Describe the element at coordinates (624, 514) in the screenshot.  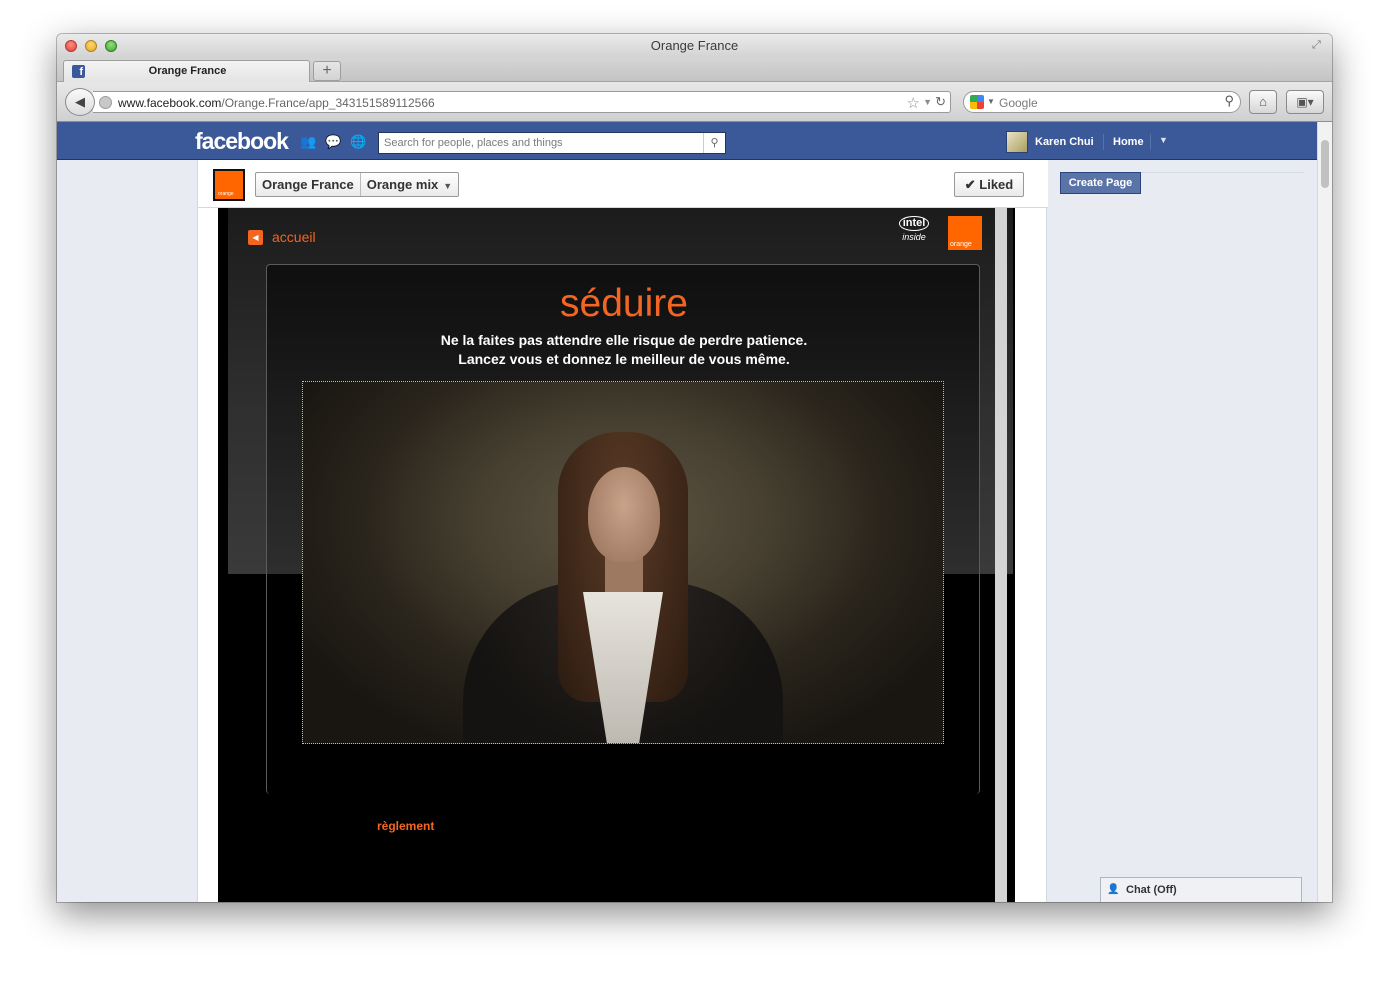
I see `person-face` at that location.